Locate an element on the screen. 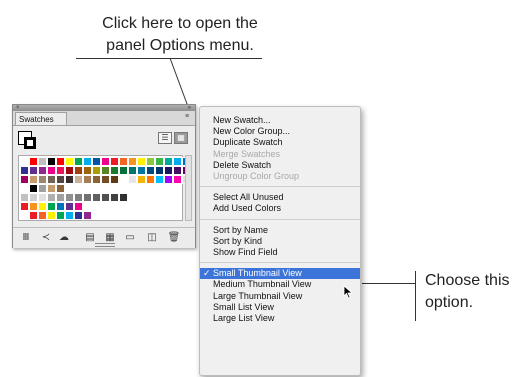 This screenshot has width=532, height=377. menu-item-sort-by-kind: Sort by Kind is located at coordinates (280, 241).